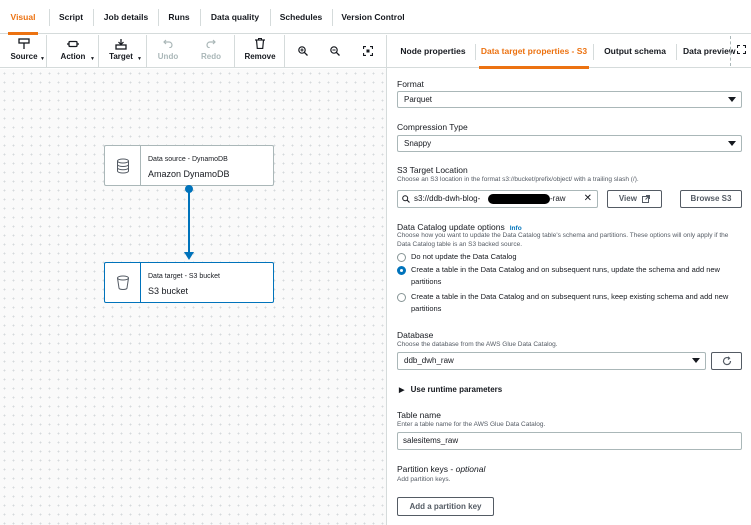 The width and height of the screenshot is (751, 525). I want to click on target-icon, so click(121, 43).